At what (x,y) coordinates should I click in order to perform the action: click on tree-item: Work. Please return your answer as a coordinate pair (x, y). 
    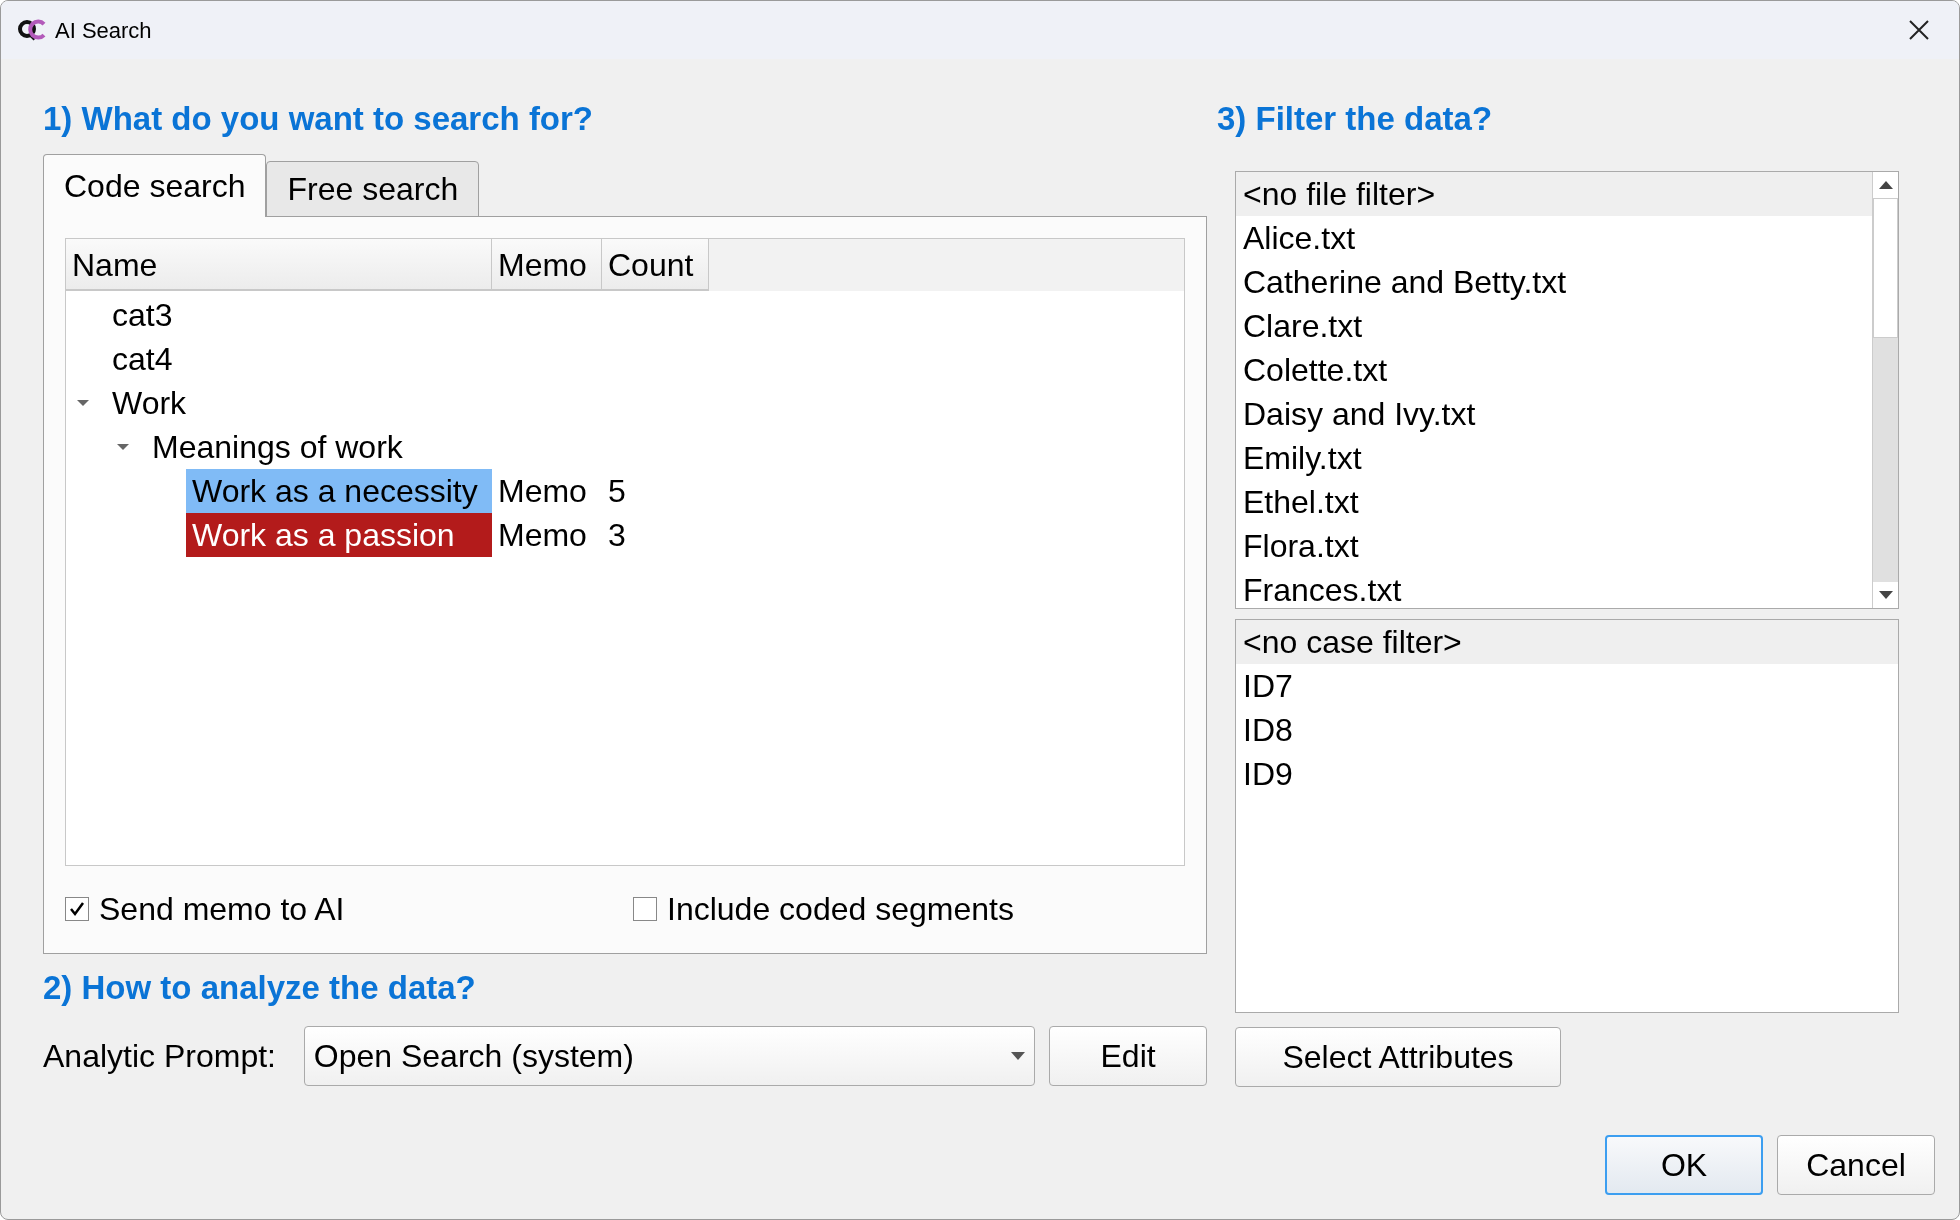
    Looking at the image, I should click on (149, 403).